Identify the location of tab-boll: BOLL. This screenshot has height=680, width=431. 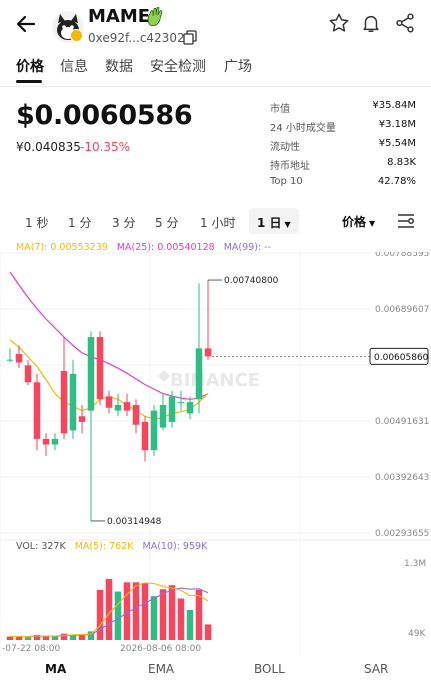
(269, 669).